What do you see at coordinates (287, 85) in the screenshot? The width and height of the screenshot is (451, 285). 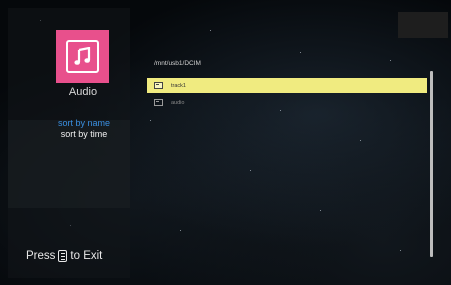 I see `file-list-item-track1: track1` at bounding box center [287, 85].